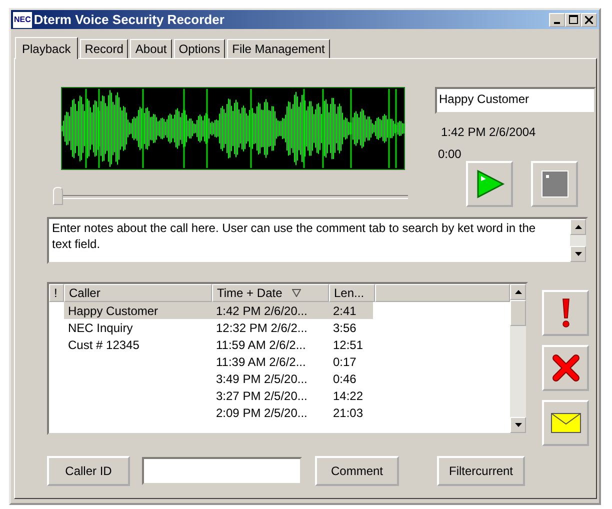 The image size is (612, 509). Describe the element at coordinates (138, 293) in the screenshot. I see `column-header: Caller` at that location.